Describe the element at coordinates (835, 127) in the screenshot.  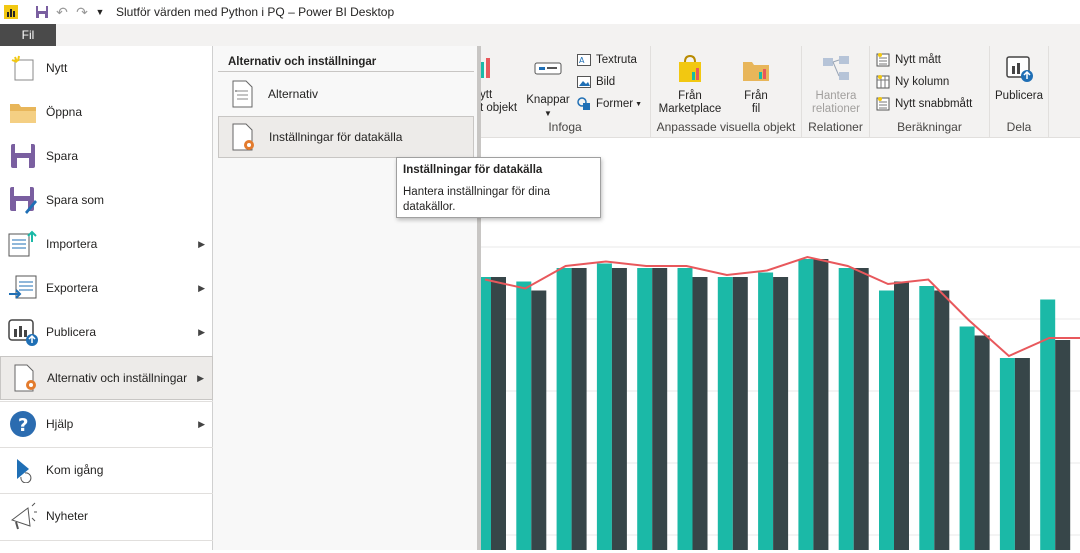
I see `group-label-relations: Relationer` at that location.